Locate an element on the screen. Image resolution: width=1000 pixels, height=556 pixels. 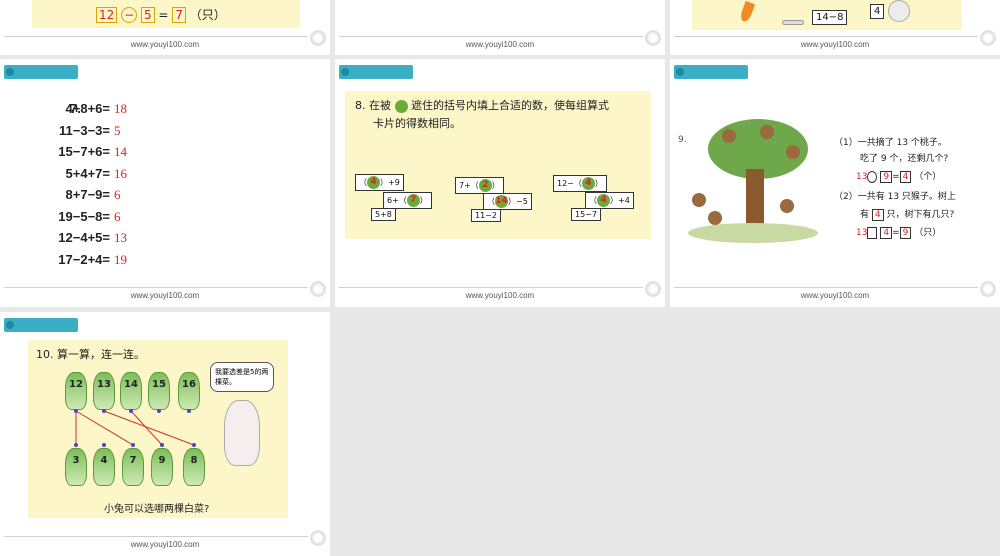
card-group3-b: （4 ）+4 is located at coordinates (609, 200).